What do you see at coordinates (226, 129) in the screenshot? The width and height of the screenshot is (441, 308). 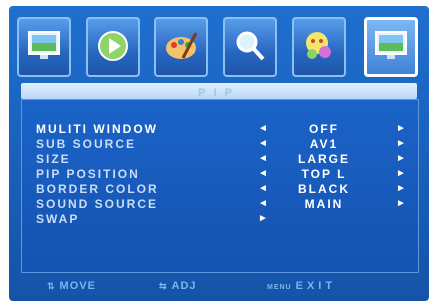 I see `setting-row-multi-window: MULITI WINDOW ◄ OFF ►` at bounding box center [226, 129].